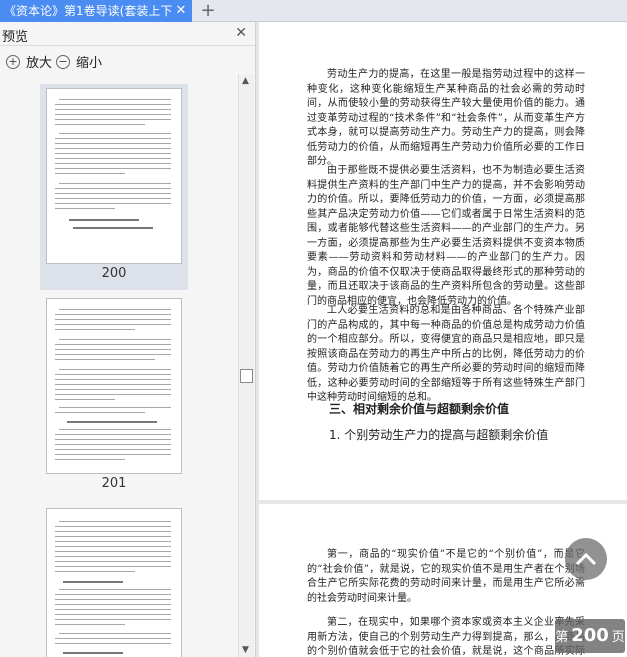 The image size is (627, 657). I want to click on subsection-heading: 1. 个别劳动生产力的提高与超额剩余价值, so click(439, 435).